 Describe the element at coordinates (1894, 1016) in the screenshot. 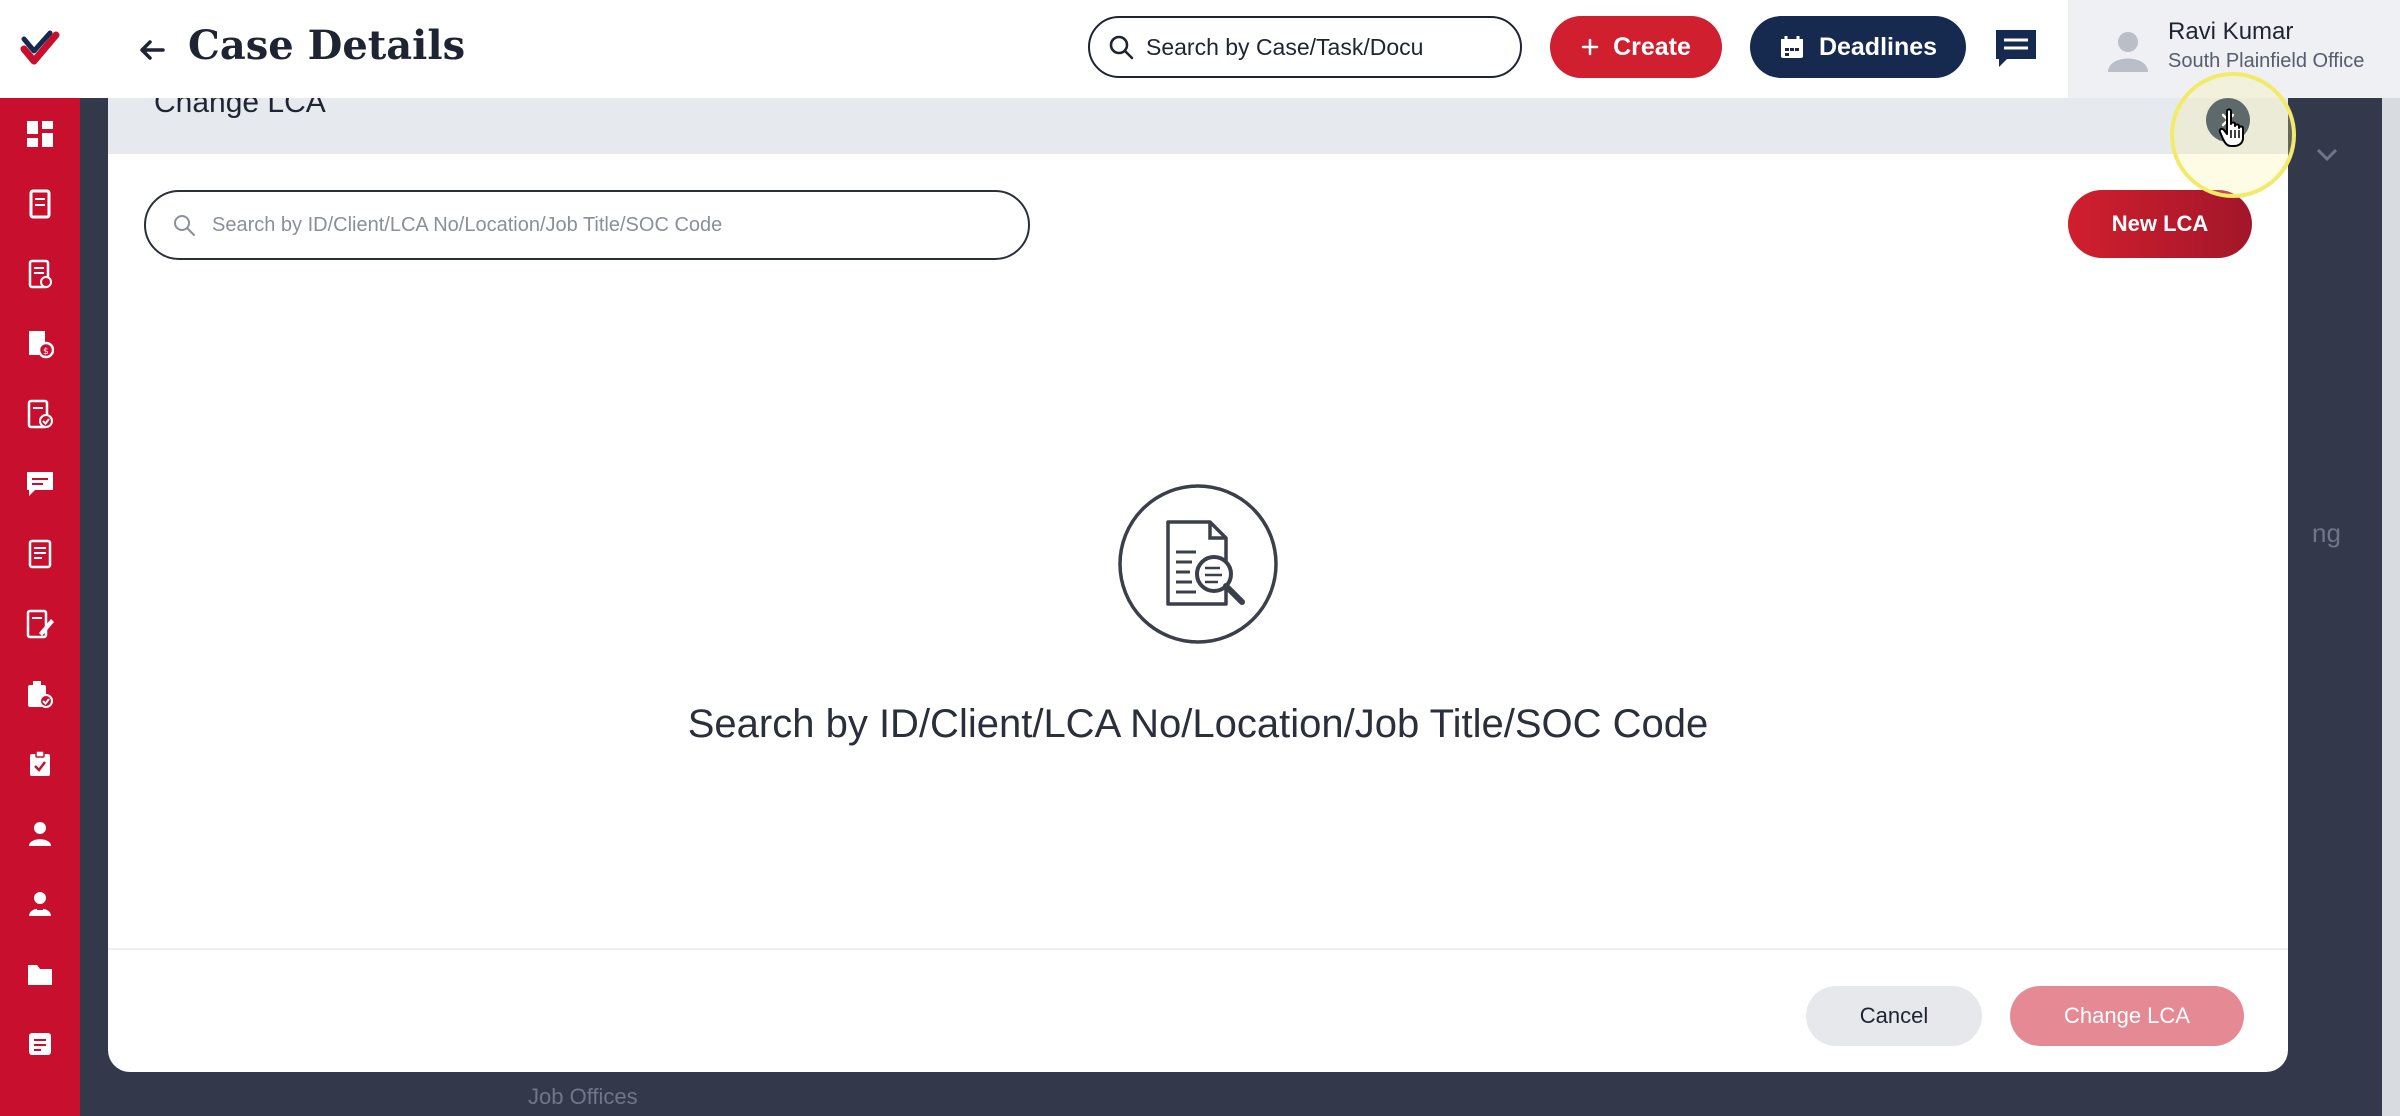

I see `cancel-button: Cancel` at that location.